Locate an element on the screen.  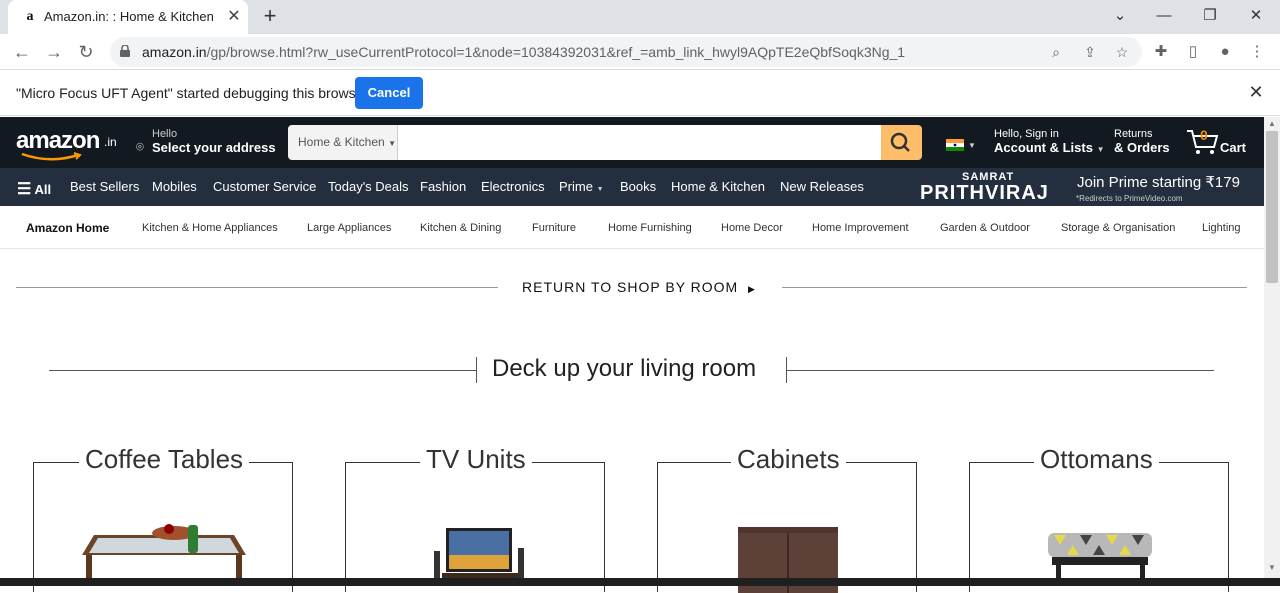
nav-mobiles: Mobiles is located at coordinates (174, 186).